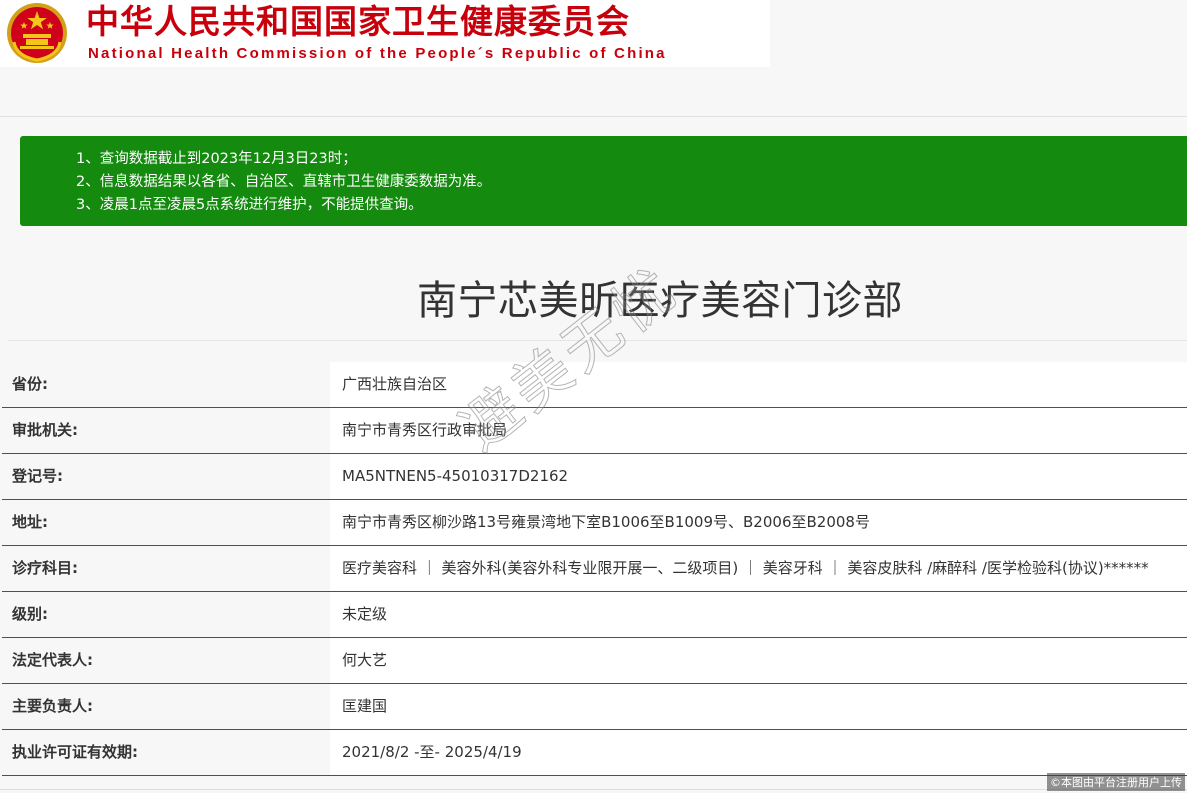 The width and height of the screenshot is (1187, 793). I want to click on row-value-principal: 匡建国, so click(758, 706).